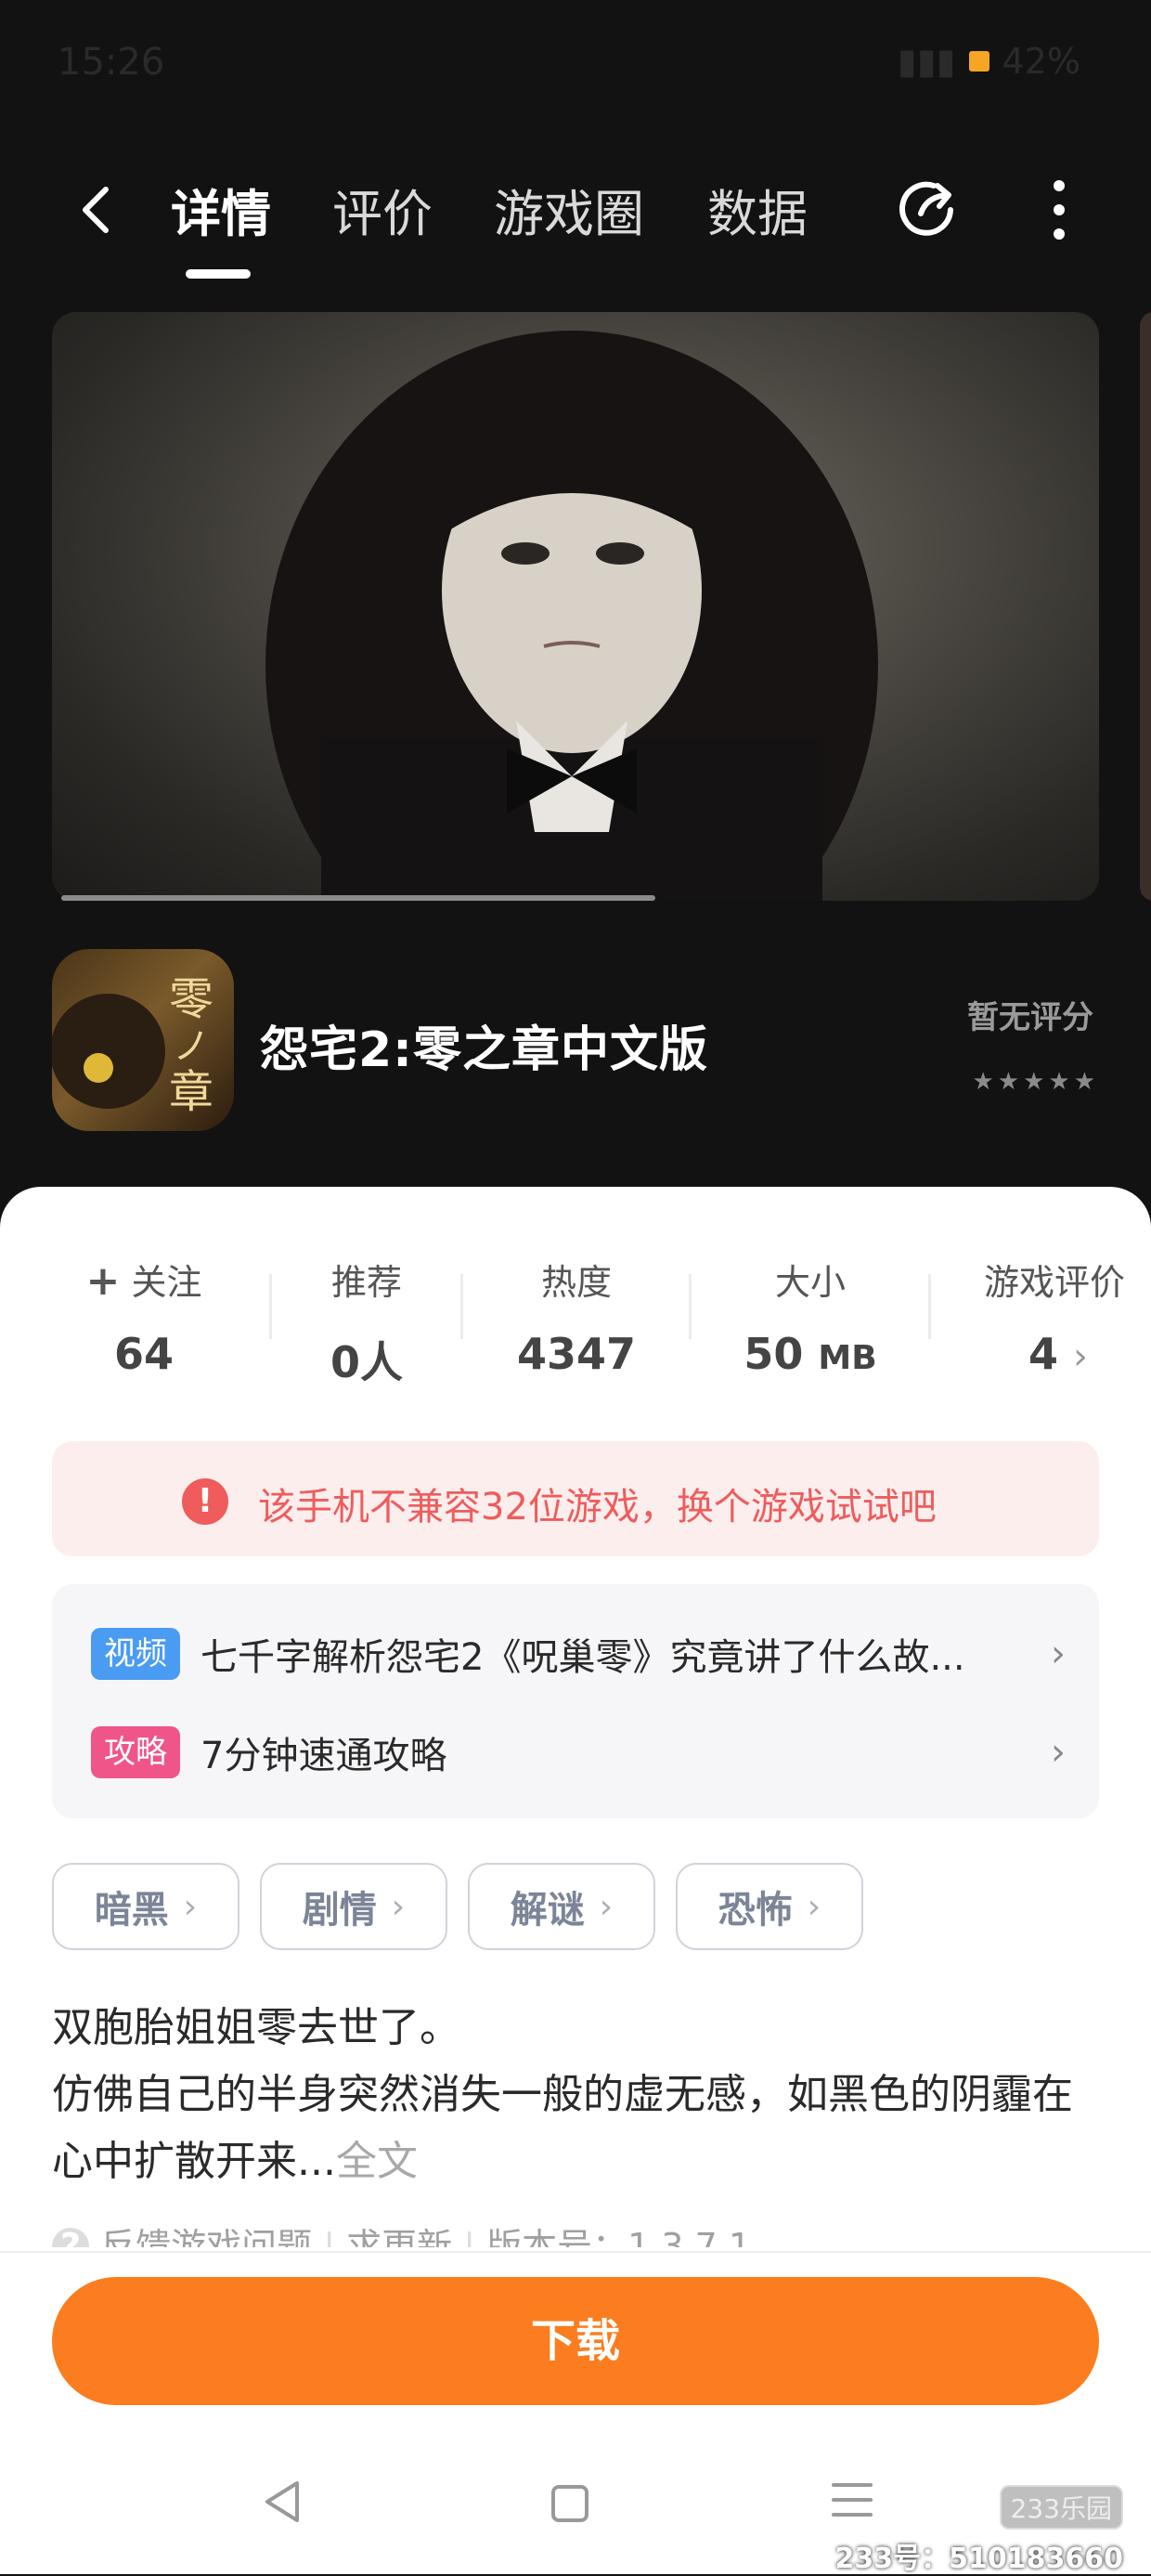 The width and height of the screenshot is (1151, 2576). What do you see at coordinates (377, 2161) in the screenshot?
I see `read-more-link: 全文` at bounding box center [377, 2161].